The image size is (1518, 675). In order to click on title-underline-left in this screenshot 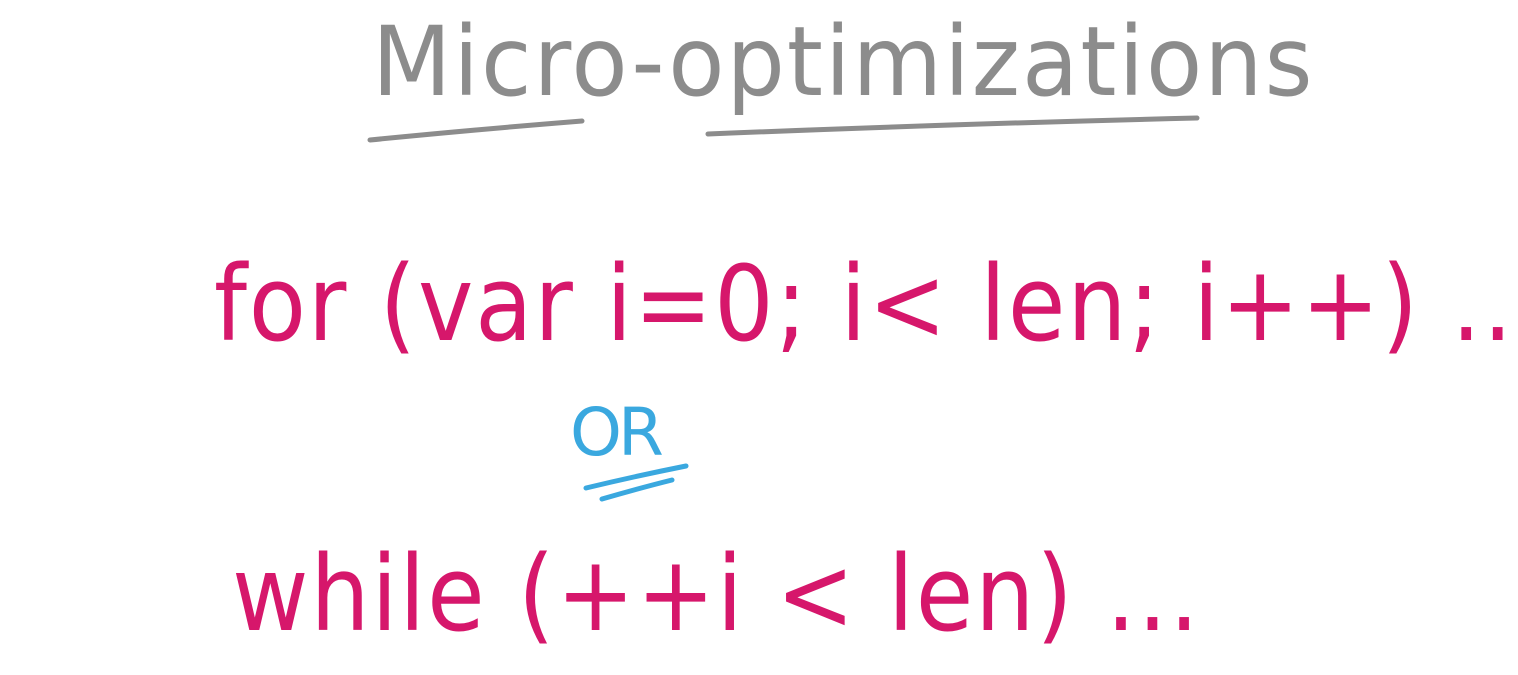, I will do `click(476, 130)`.